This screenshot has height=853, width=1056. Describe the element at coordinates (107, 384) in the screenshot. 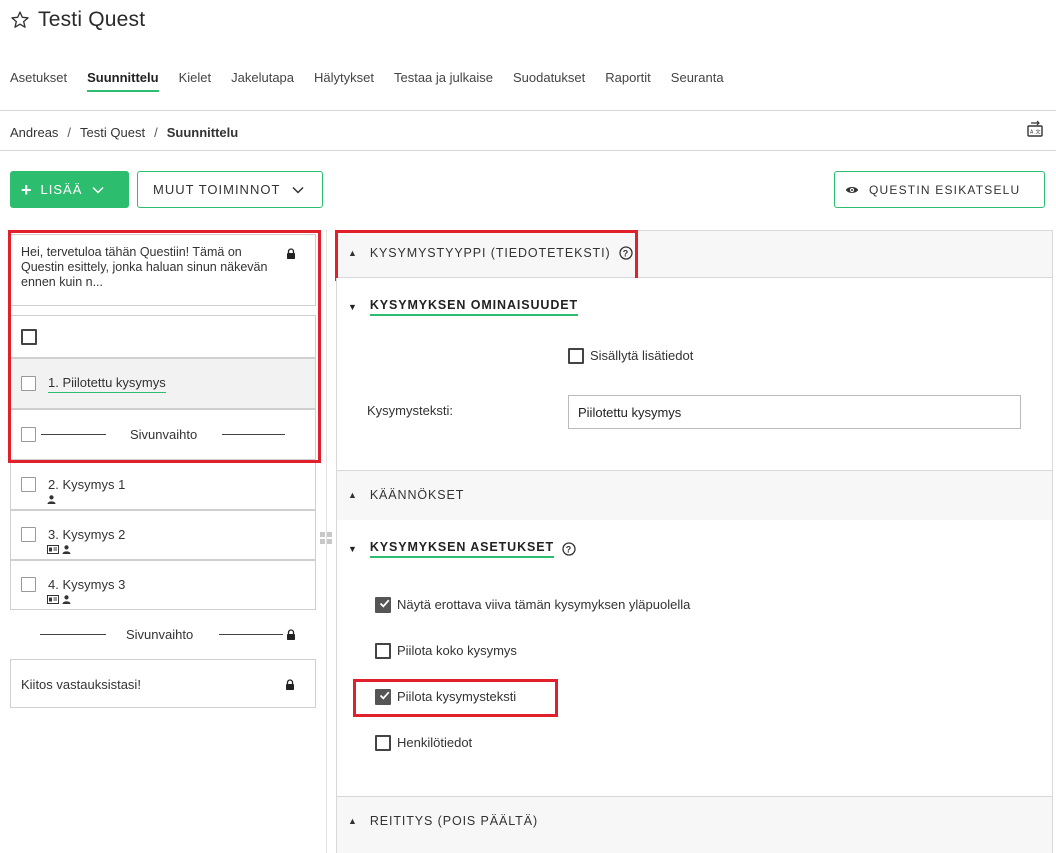

I see `question-label: 1. Piilotettu kysymys` at that location.